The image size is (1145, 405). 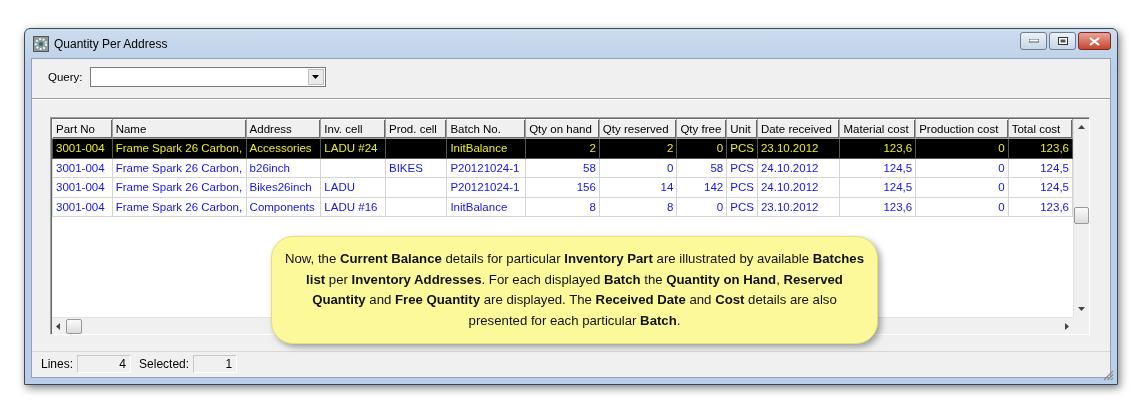 What do you see at coordinates (1081, 127) in the screenshot?
I see `scroll-up-icon` at bounding box center [1081, 127].